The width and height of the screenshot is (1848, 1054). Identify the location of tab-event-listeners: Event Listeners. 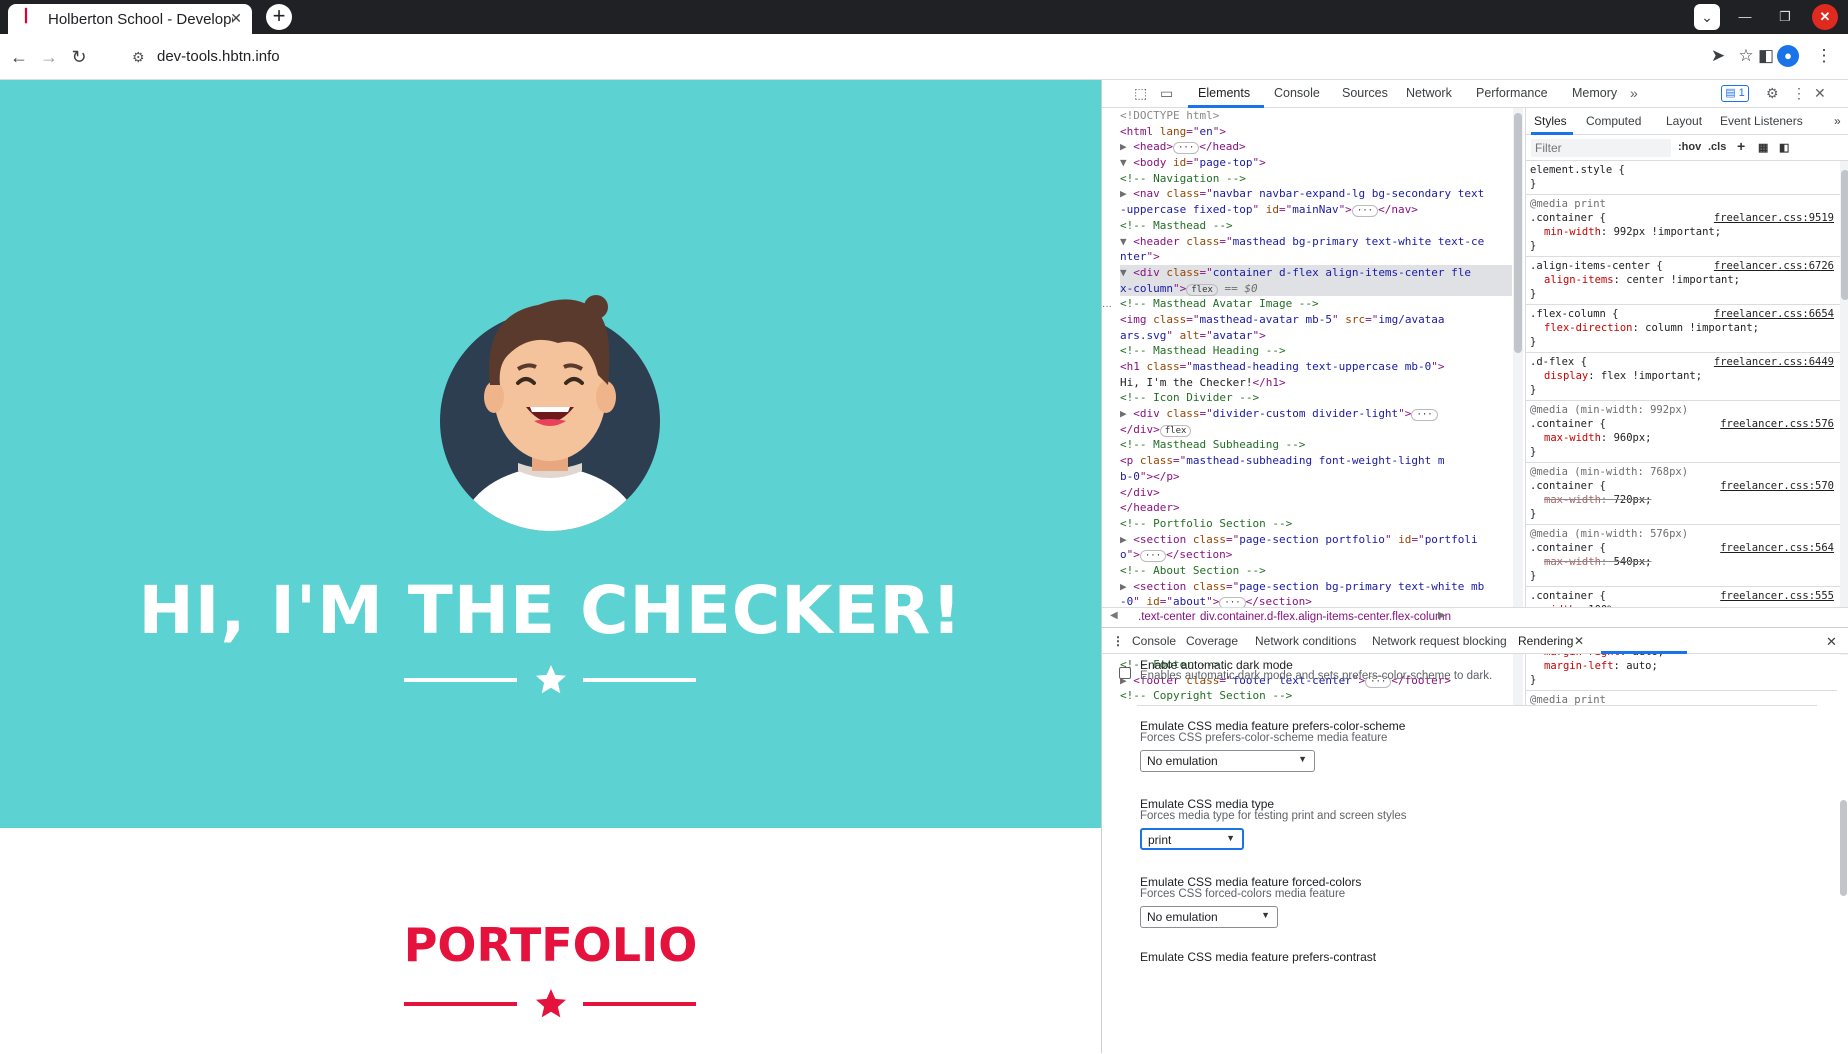
(1761, 121).